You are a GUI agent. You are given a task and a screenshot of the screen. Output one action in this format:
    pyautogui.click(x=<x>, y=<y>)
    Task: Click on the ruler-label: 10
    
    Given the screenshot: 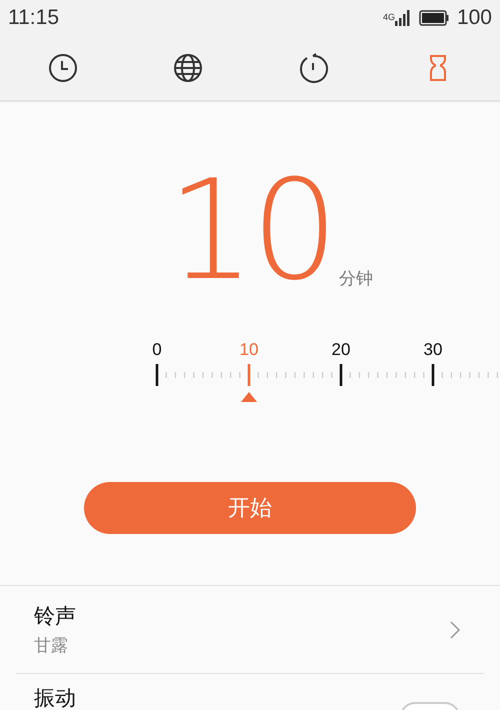 What is the action you would take?
    pyautogui.click(x=249, y=350)
    